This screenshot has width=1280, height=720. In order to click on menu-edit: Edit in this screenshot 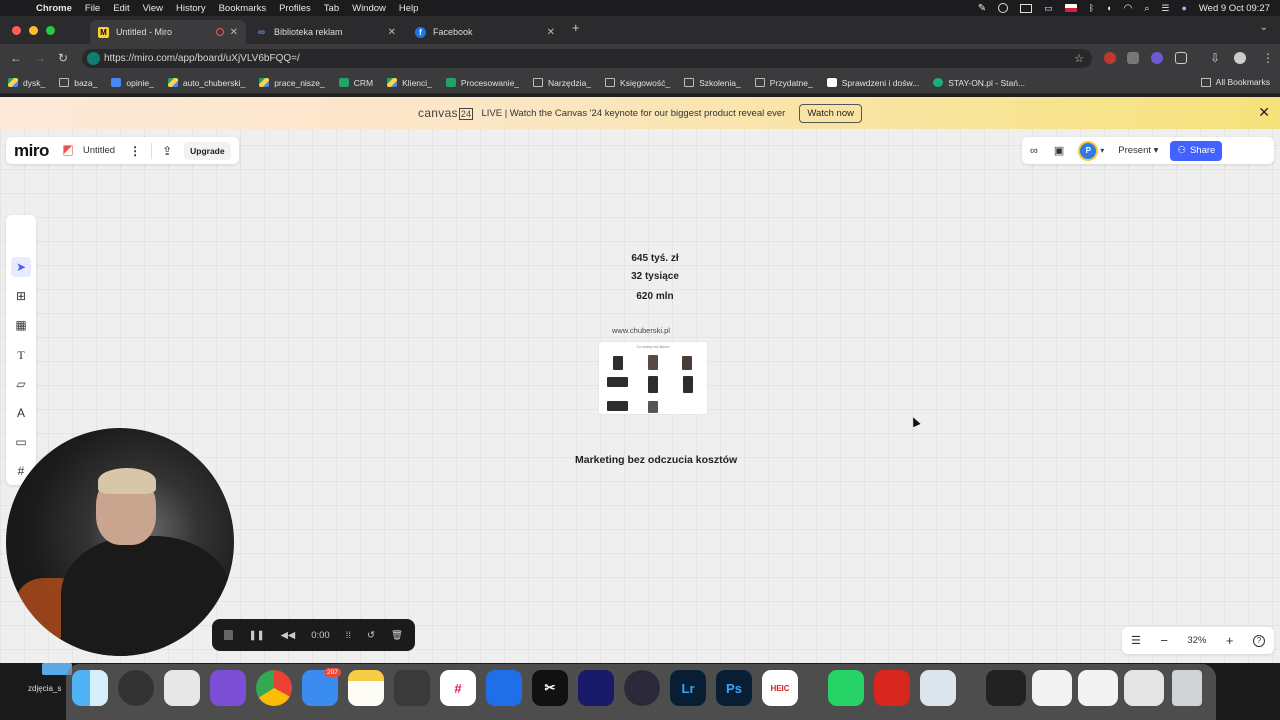, I will do `click(121, 8)`.